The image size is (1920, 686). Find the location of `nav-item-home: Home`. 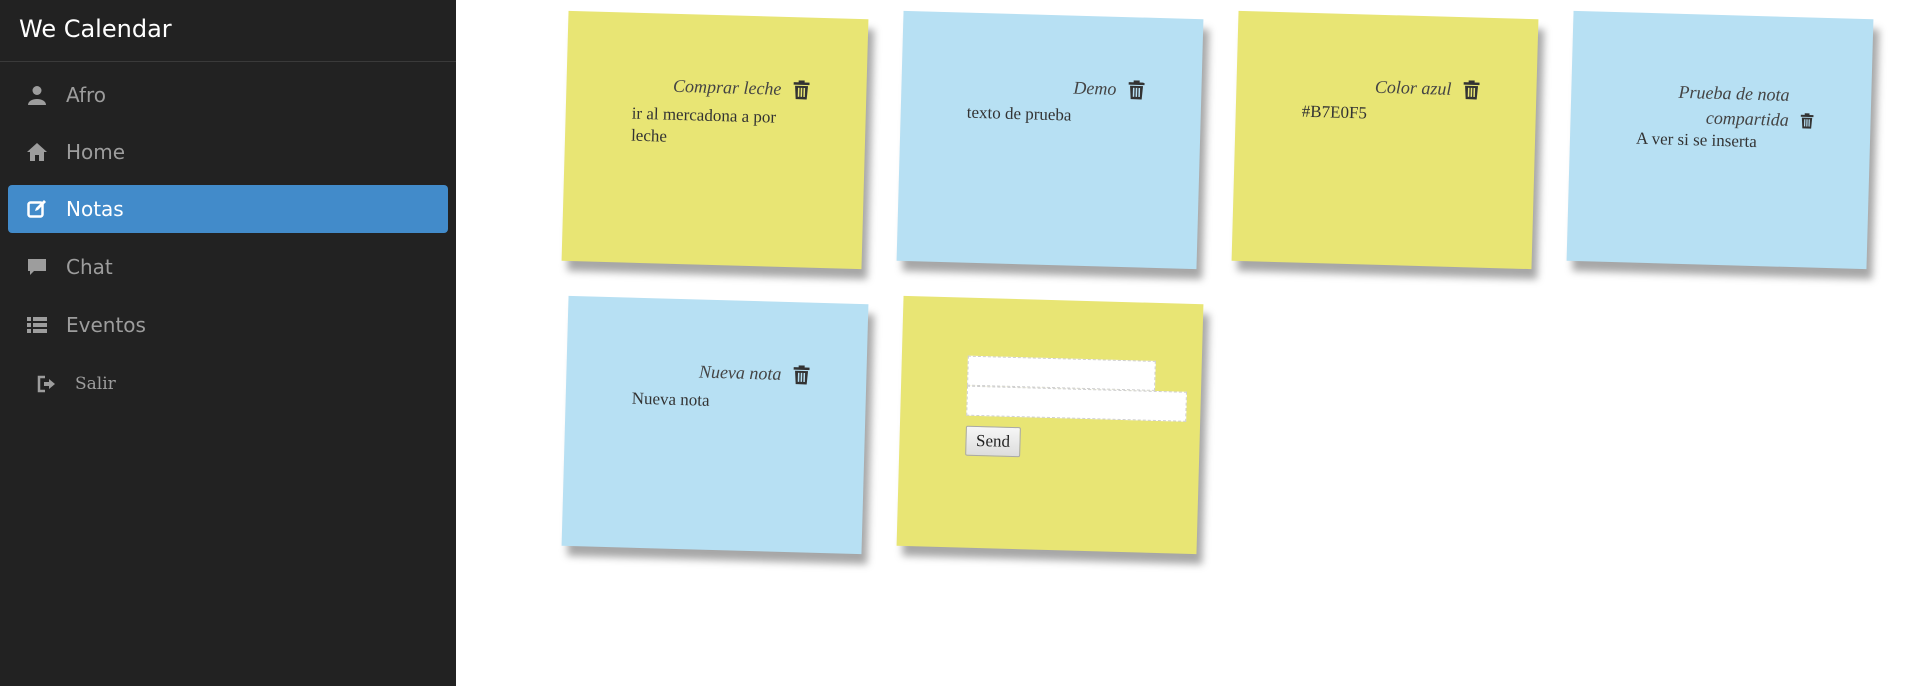

nav-item-home: Home is located at coordinates (228, 152).